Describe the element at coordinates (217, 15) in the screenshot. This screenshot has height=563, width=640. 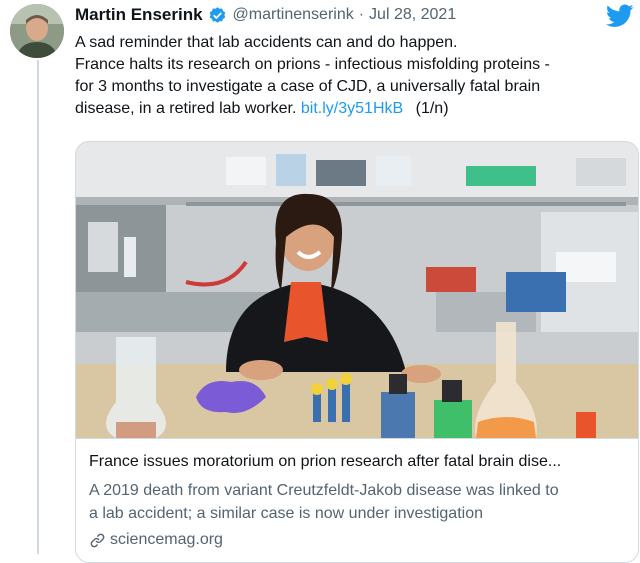
I see `verified-badge-icon` at that location.